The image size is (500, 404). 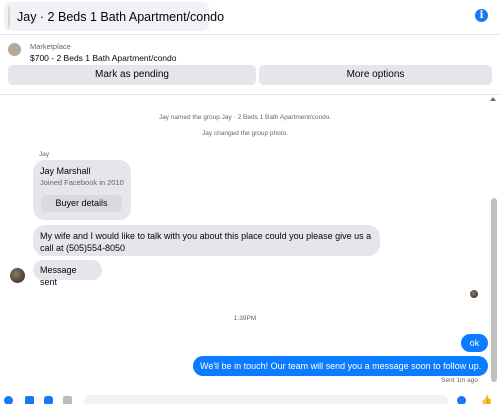 What do you see at coordinates (244, 133) in the screenshot?
I see `system-message: Jay changed the group photo.` at bounding box center [244, 133].